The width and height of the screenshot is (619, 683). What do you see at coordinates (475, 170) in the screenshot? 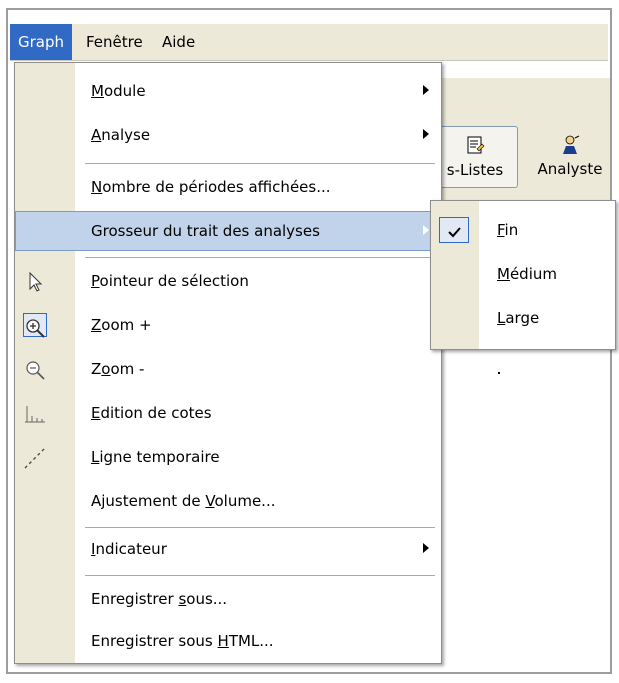
I see `toolbar-listes-label: s-Listes` at bounding box center [475, 170].